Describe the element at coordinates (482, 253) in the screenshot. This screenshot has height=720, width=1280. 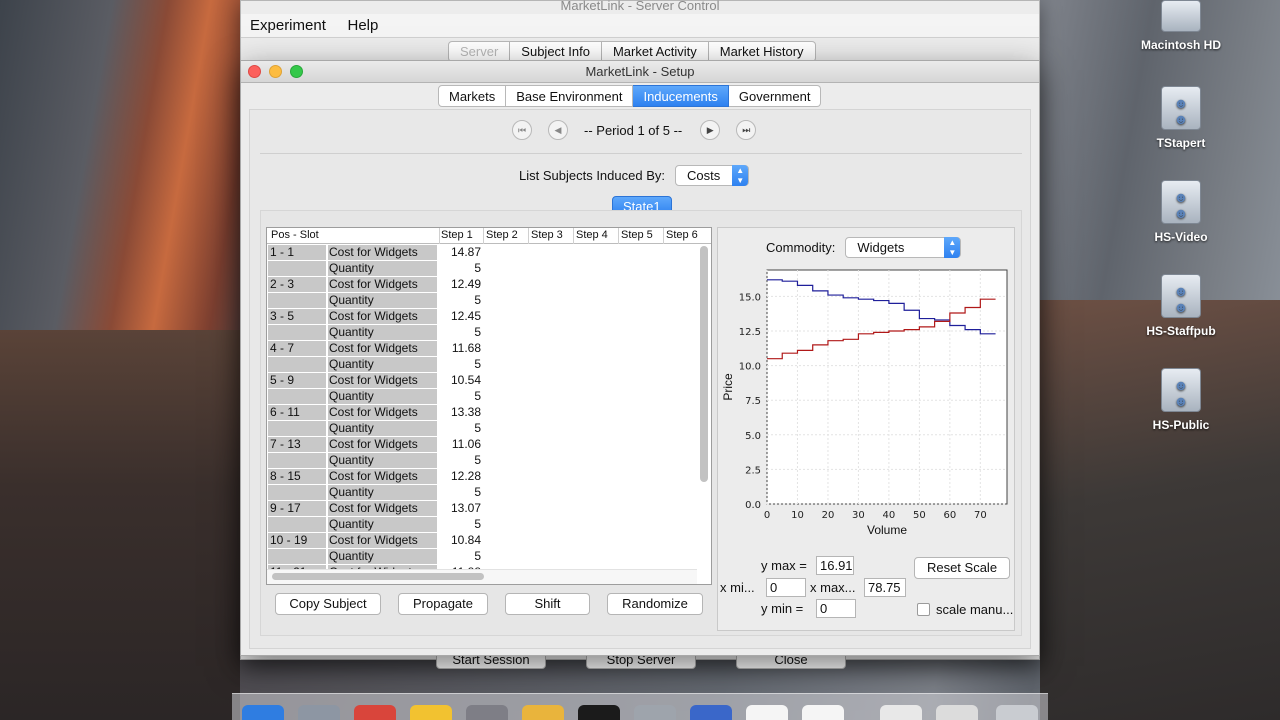
I see `table-row: 1 - 1 Cost for Widgets 14.87` at that location.